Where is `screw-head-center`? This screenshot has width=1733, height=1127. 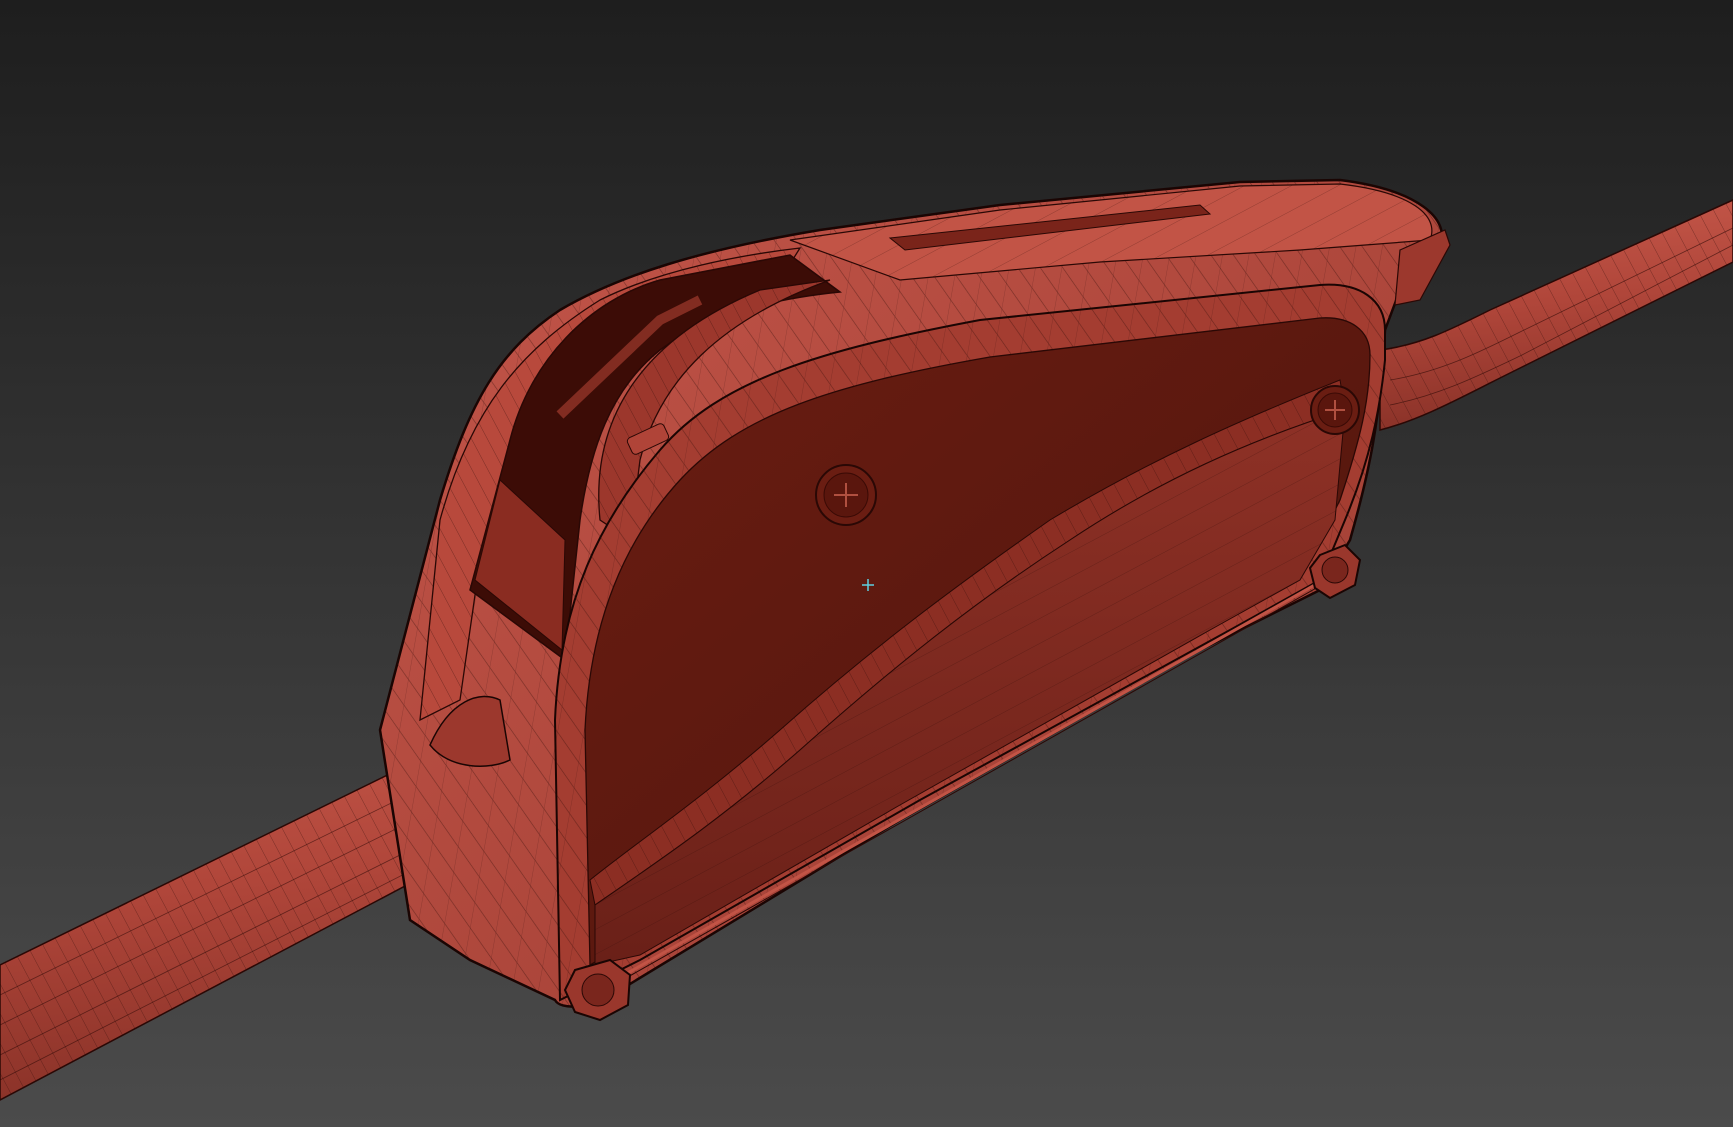
screw-head-center is located at coordinates (846, 495).